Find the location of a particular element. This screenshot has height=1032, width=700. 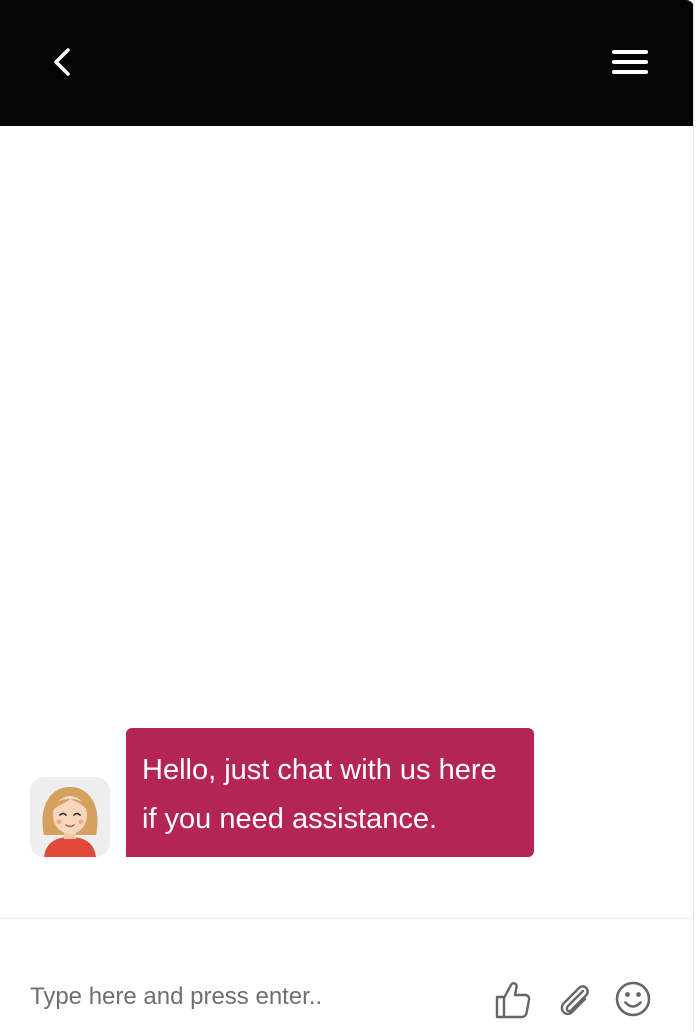

emoji-button is located at coordinates (633, 999).